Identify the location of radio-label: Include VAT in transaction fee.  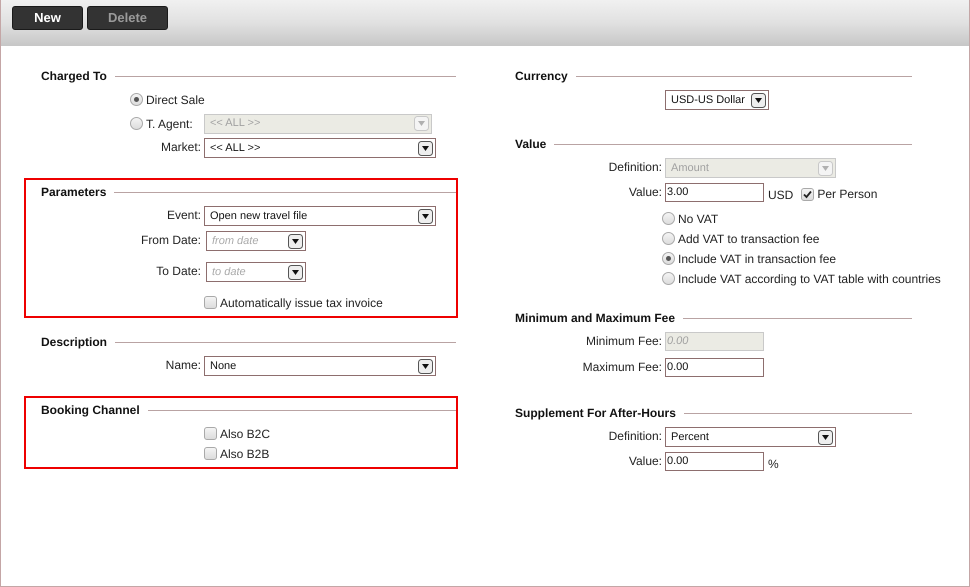
(757, 259).